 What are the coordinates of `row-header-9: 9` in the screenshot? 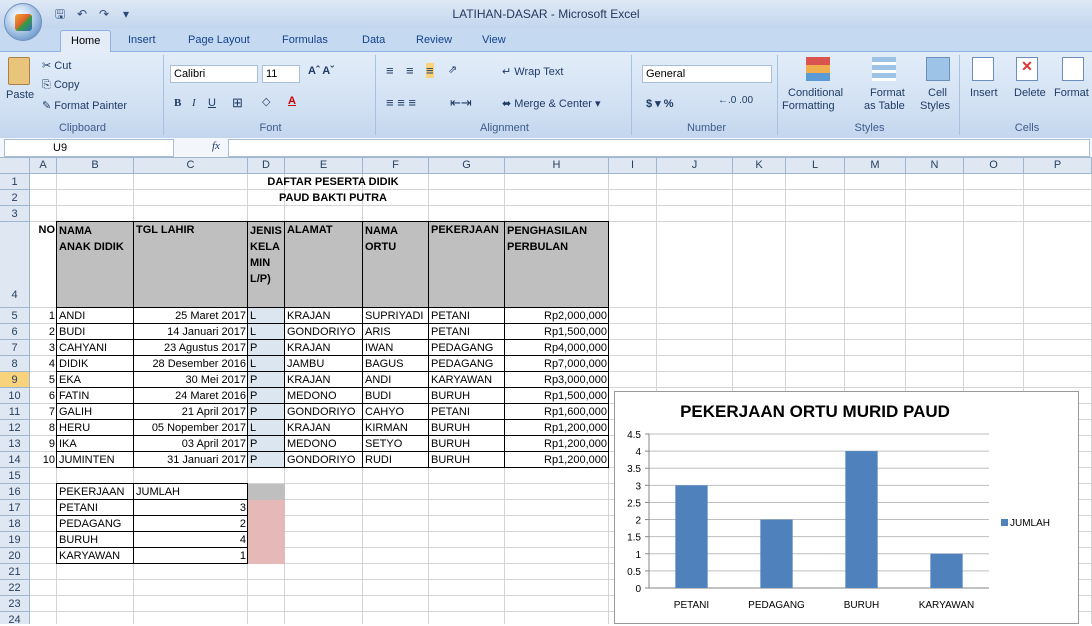 It's located at (15, 380).